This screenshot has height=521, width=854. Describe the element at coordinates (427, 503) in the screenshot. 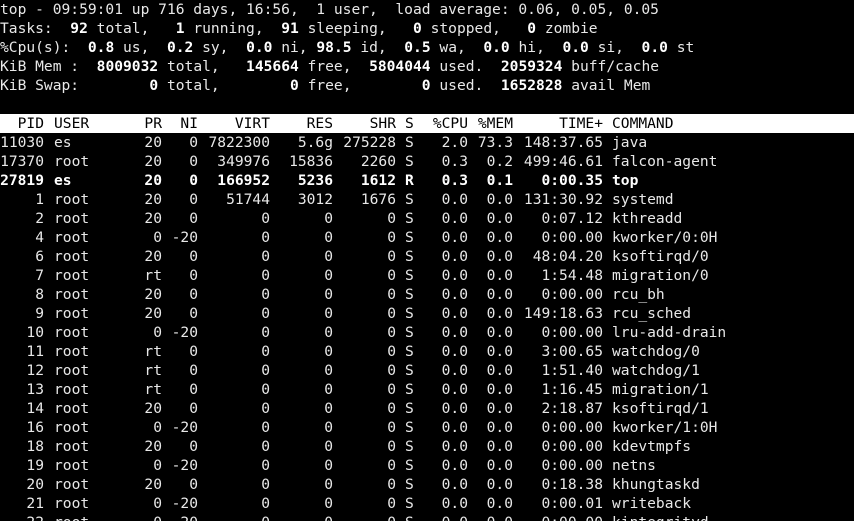

I see `process-row: 21 root 0 -20 0 0 0 S 0.0 0.0 0:00.01 writeback` at that location.